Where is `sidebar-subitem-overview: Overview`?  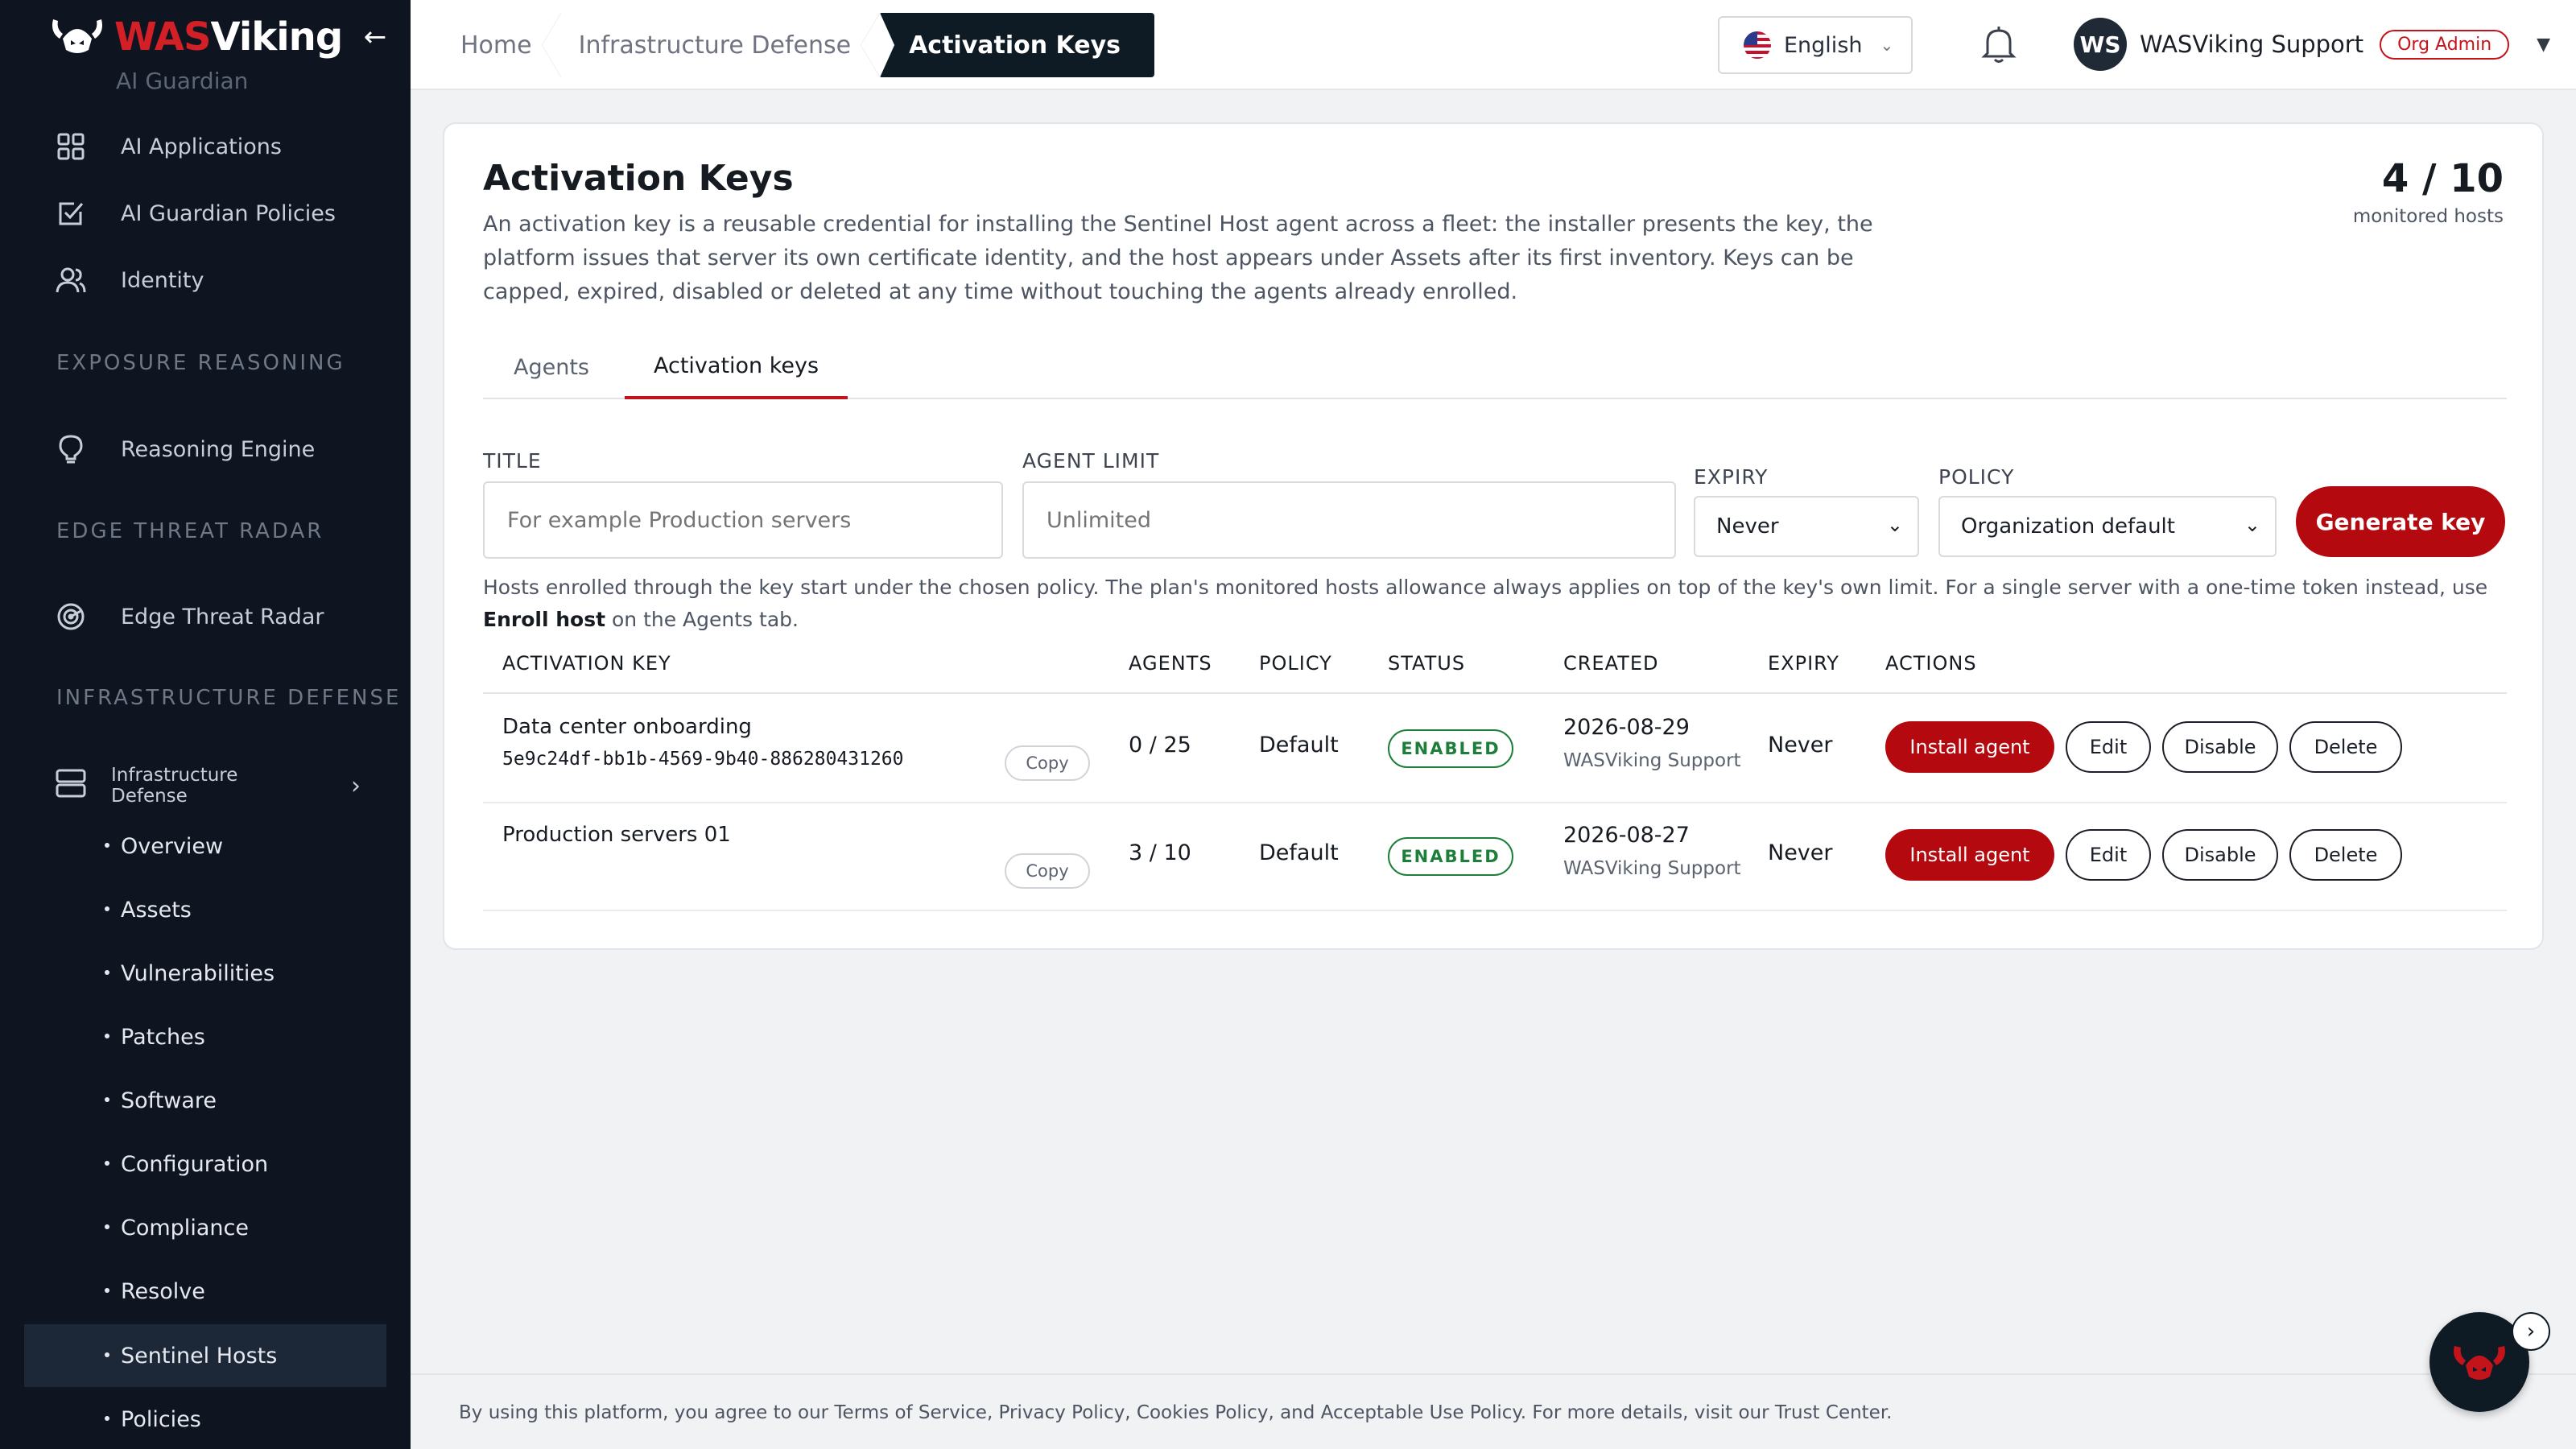 sidebar-subitem-overview: Overview is located at coordinates (205, 846).